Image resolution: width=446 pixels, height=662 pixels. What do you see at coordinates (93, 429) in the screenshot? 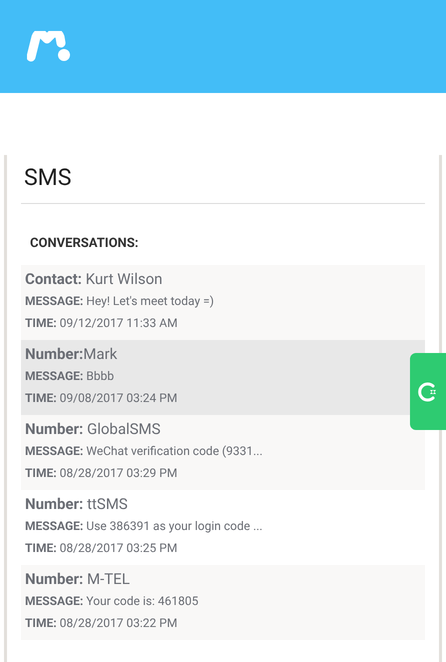
I see `contact-name: Number: GlobalSMS` at bounding box center [93, 429].